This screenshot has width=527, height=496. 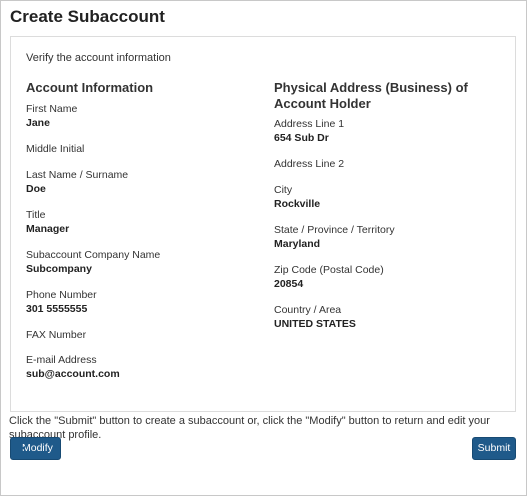 What do you see at coordinates (329, 277) in the screenshot?
I see `zip-code-field: Zip Code (Postal Code) 20854` at bounding box center [329, 277].